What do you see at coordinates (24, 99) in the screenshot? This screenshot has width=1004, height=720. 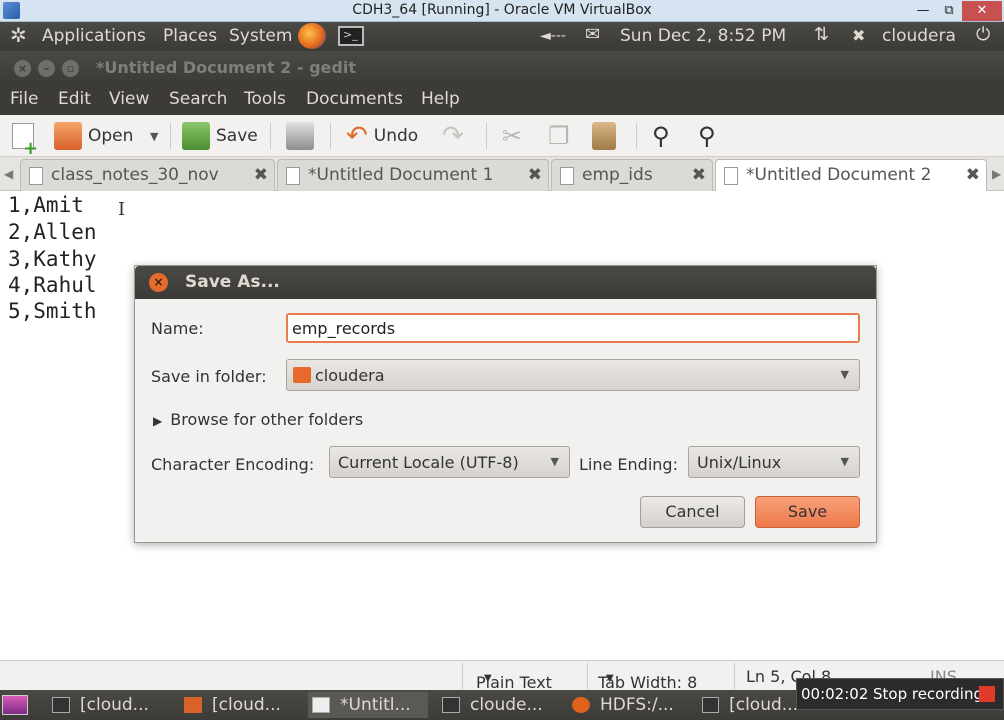 I see `menu-file: File` at bounding box center [24, 99].